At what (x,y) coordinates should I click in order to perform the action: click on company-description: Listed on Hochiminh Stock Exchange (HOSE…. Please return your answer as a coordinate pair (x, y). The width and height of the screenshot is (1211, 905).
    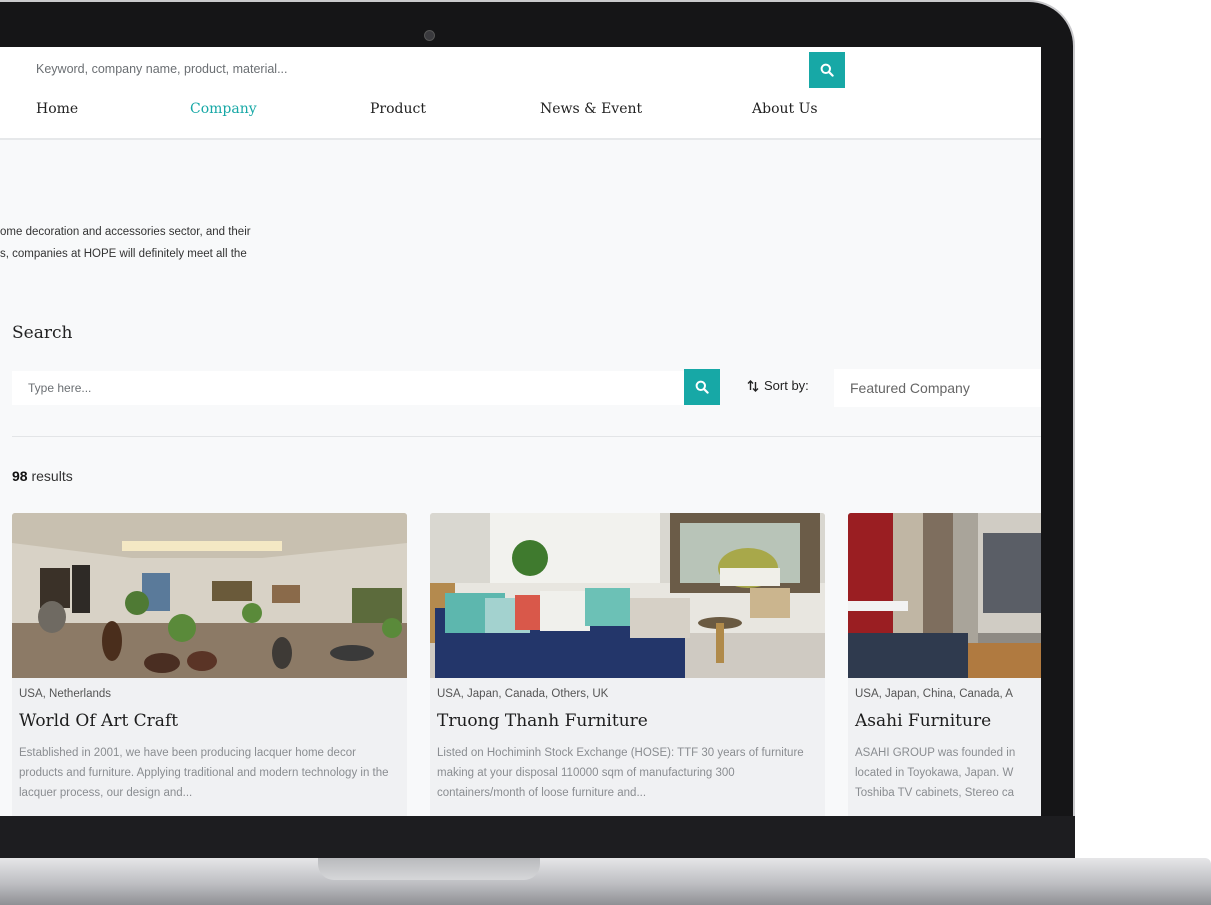
    Looking at the image, I should click on (620, 773).